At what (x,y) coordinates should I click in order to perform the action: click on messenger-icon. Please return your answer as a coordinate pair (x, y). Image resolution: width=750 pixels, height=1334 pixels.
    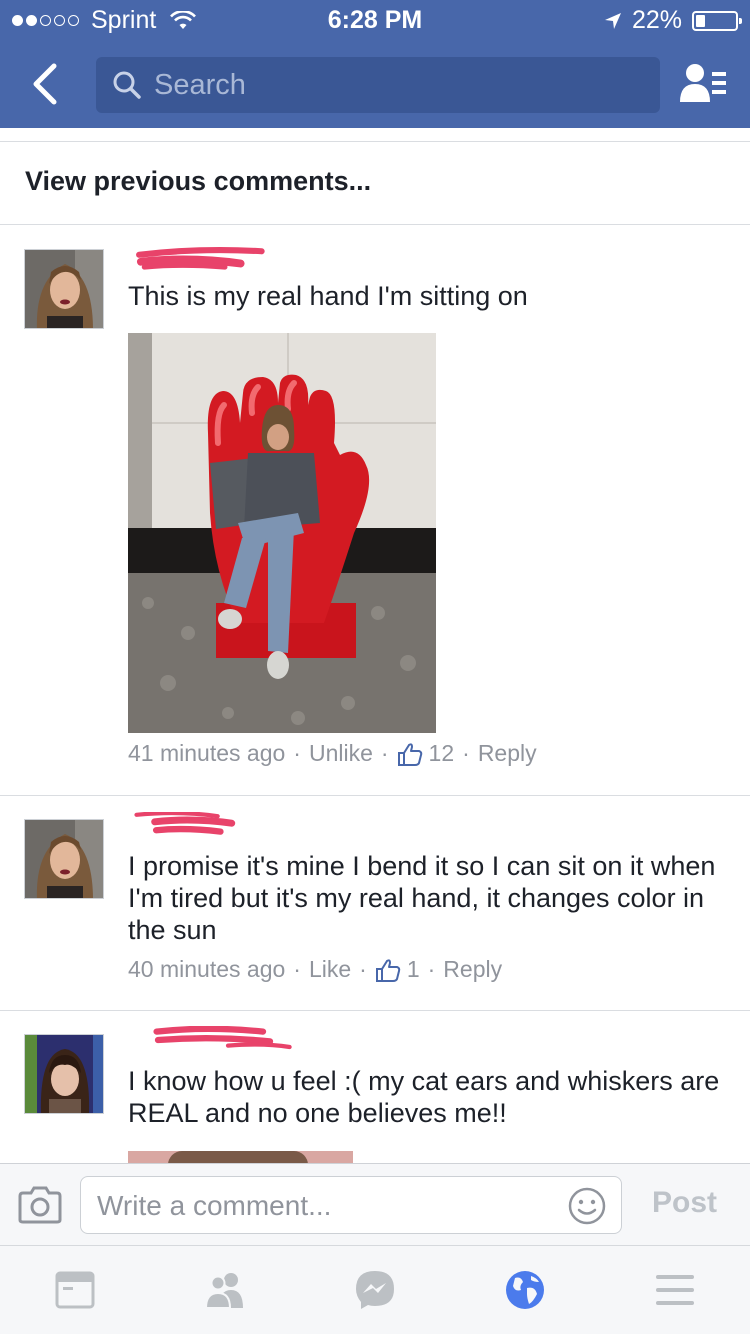
    Looking at the image, I should click on (375, 1290).